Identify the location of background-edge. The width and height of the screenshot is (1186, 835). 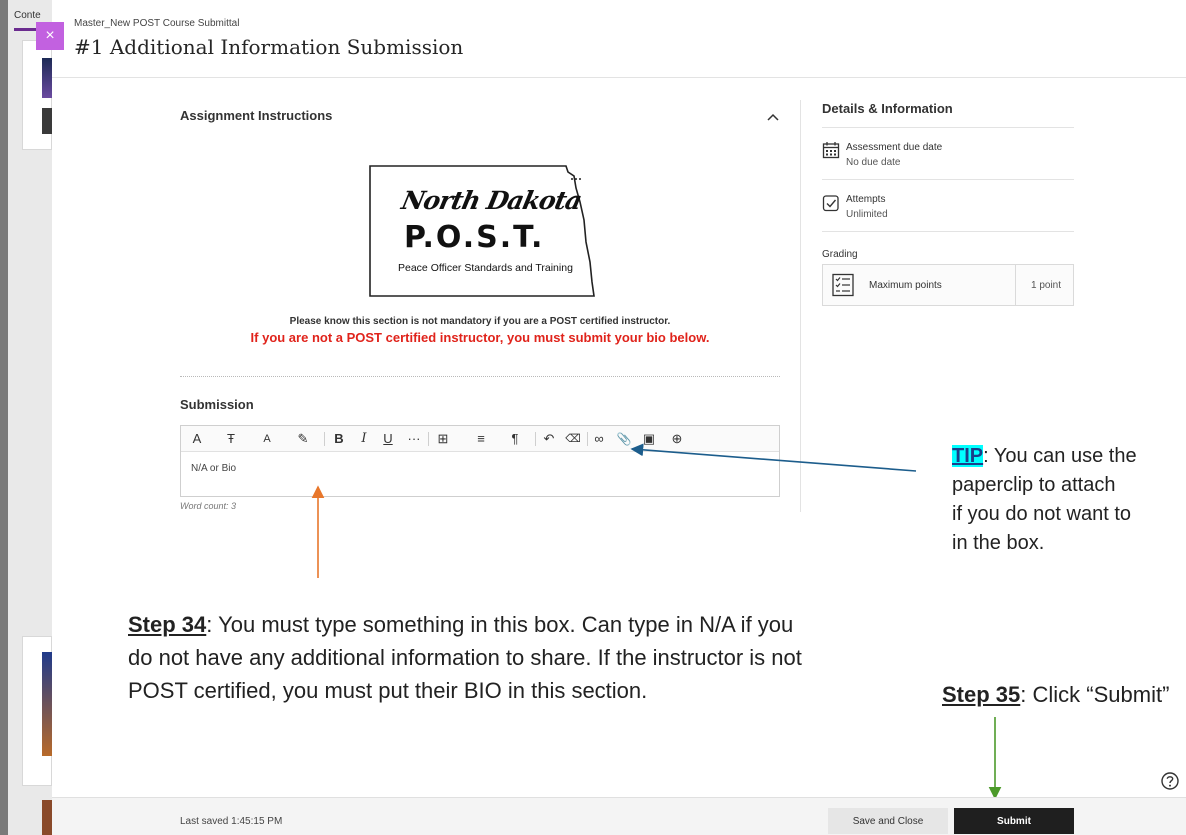
(4, 417).